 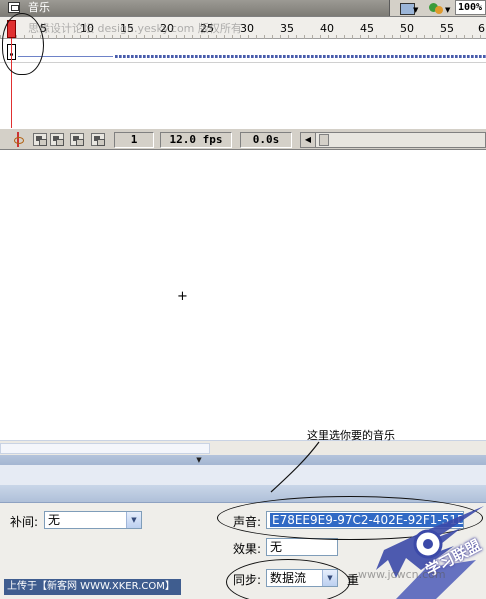 What do you see at coordinates (243, 52) in the screenshot?
I see `layer-row` at bounding box center [243, 52].